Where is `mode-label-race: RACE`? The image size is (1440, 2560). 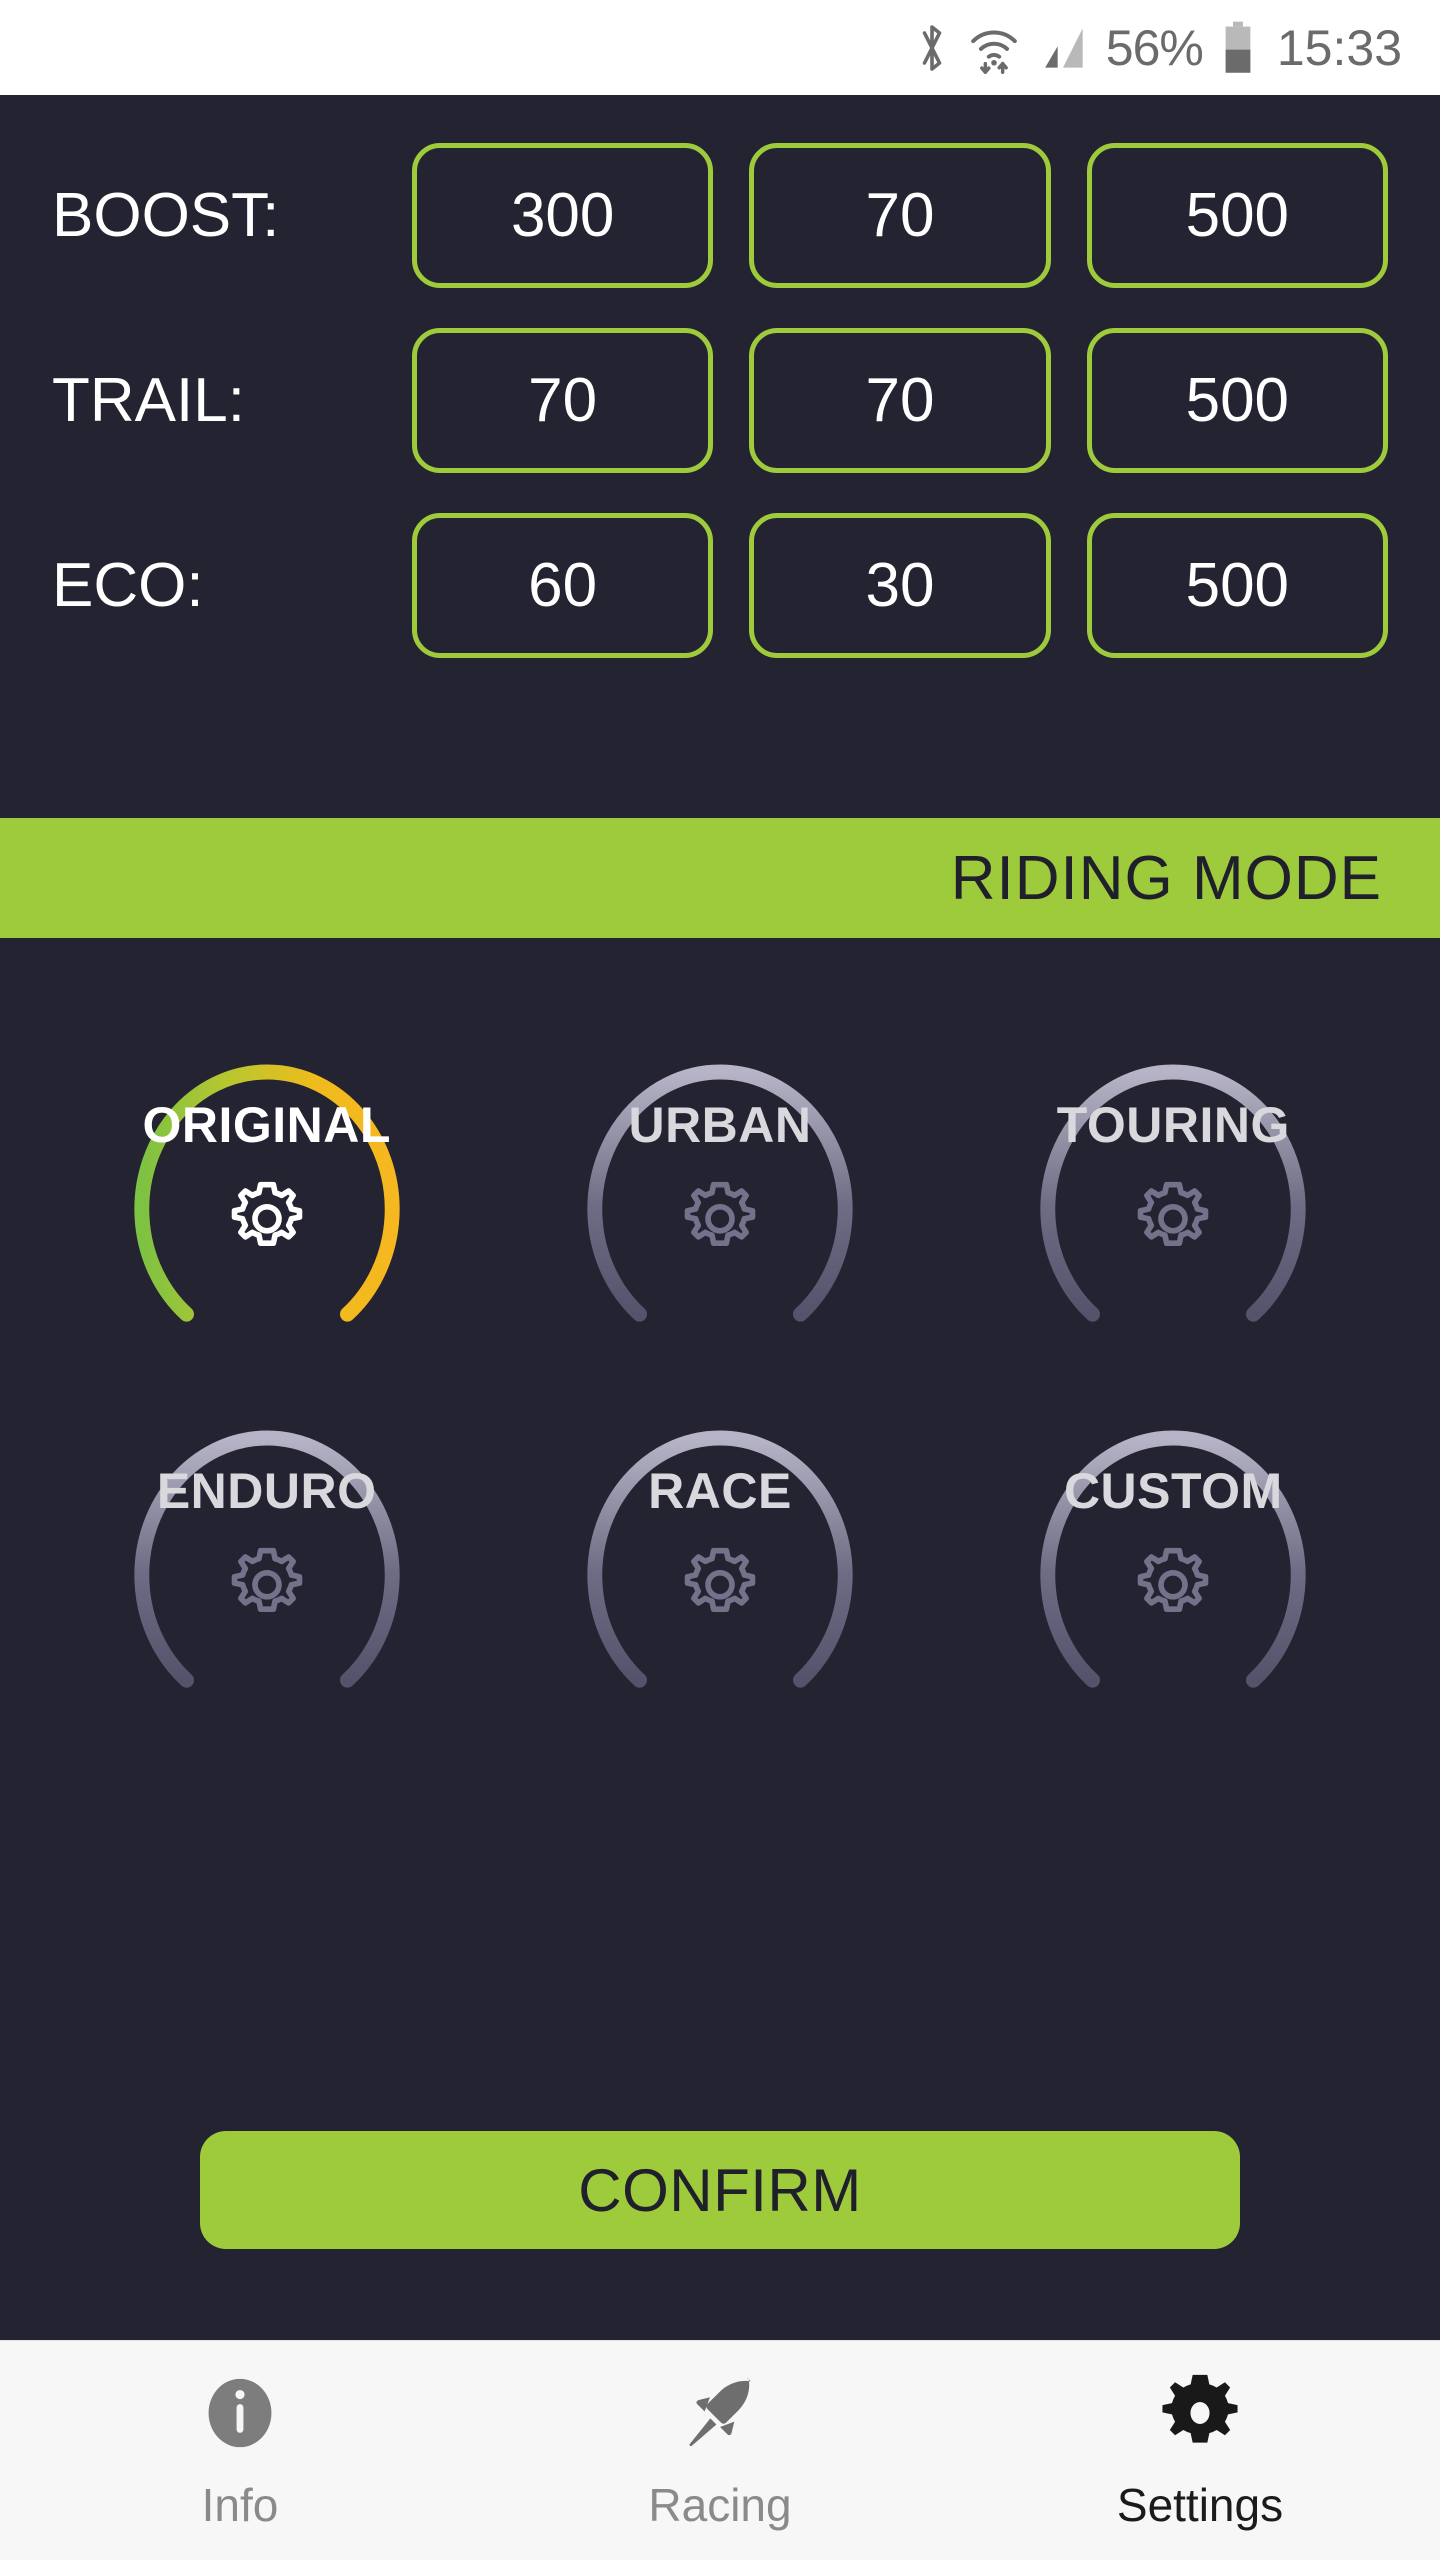
mode-label-race: RACE is located at coordinates (720, 1491).